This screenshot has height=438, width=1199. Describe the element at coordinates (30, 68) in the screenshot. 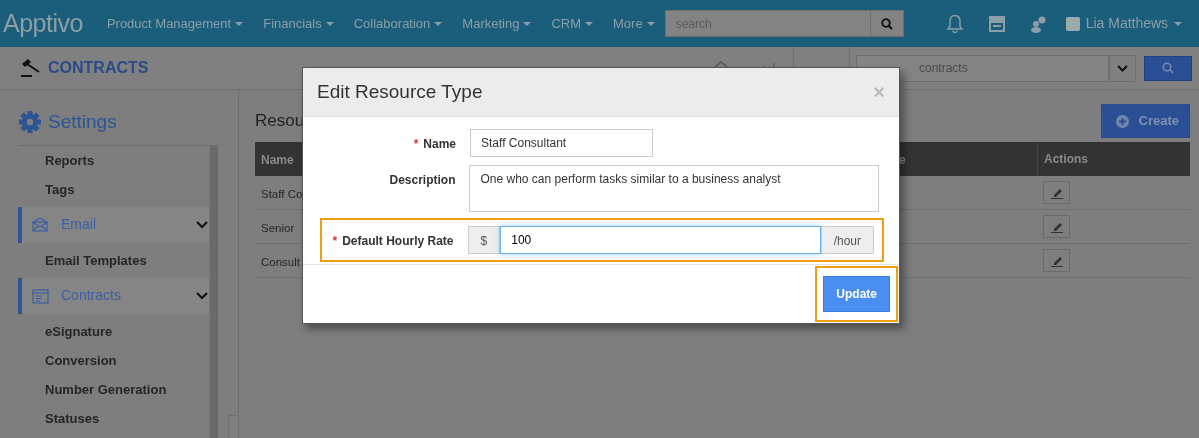

I see `gavel-icon` at that location.